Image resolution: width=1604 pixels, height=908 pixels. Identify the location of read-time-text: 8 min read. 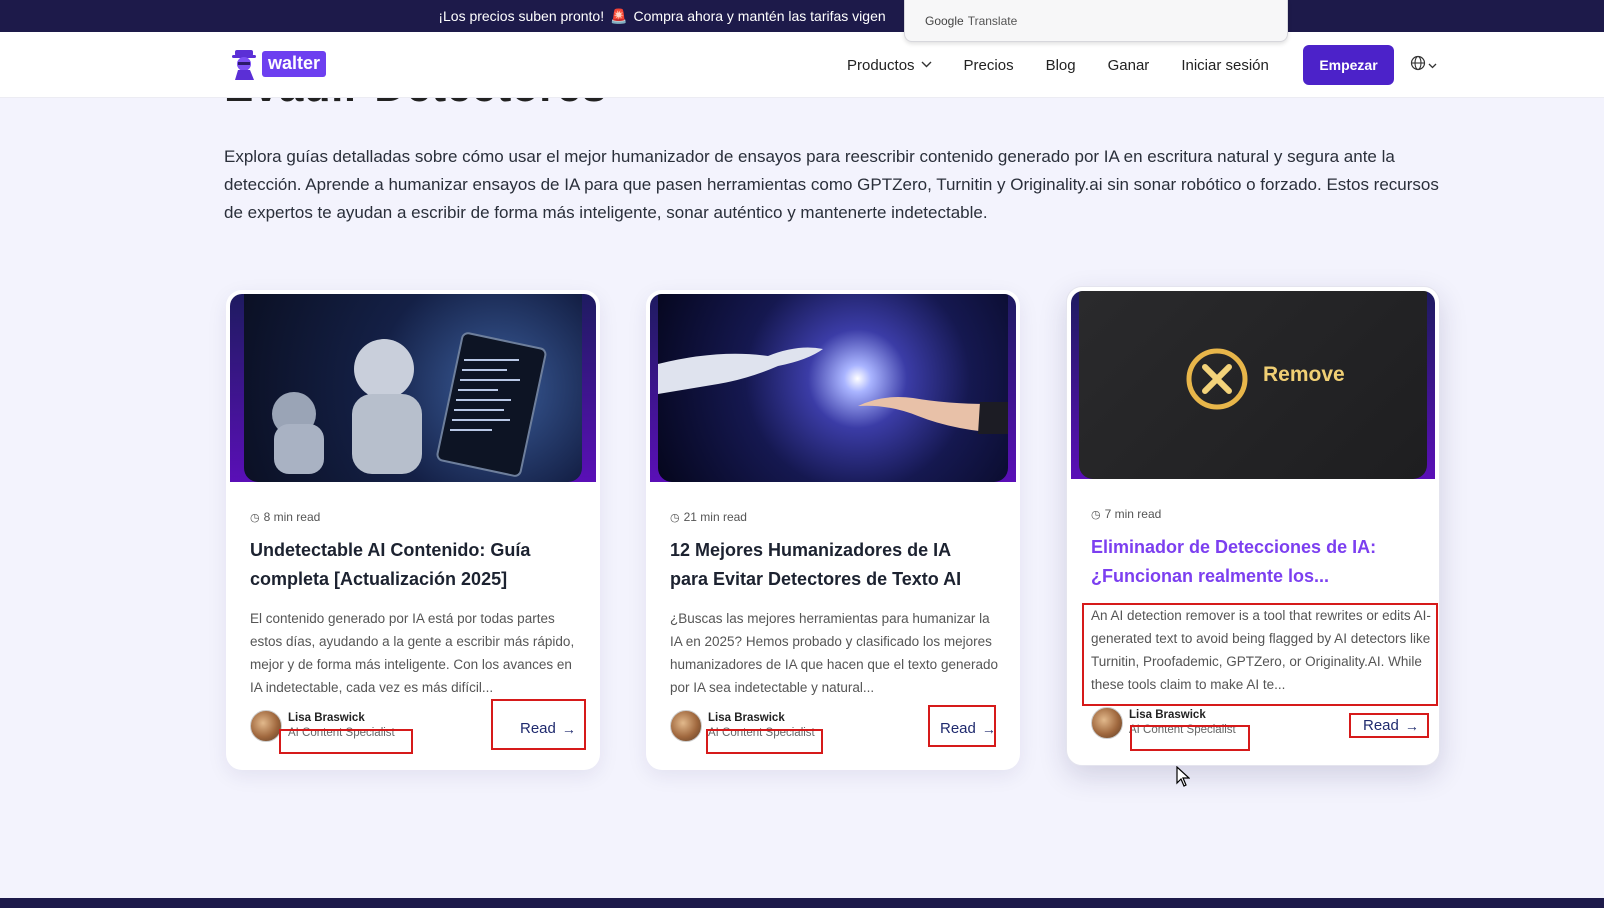
(292, 517).